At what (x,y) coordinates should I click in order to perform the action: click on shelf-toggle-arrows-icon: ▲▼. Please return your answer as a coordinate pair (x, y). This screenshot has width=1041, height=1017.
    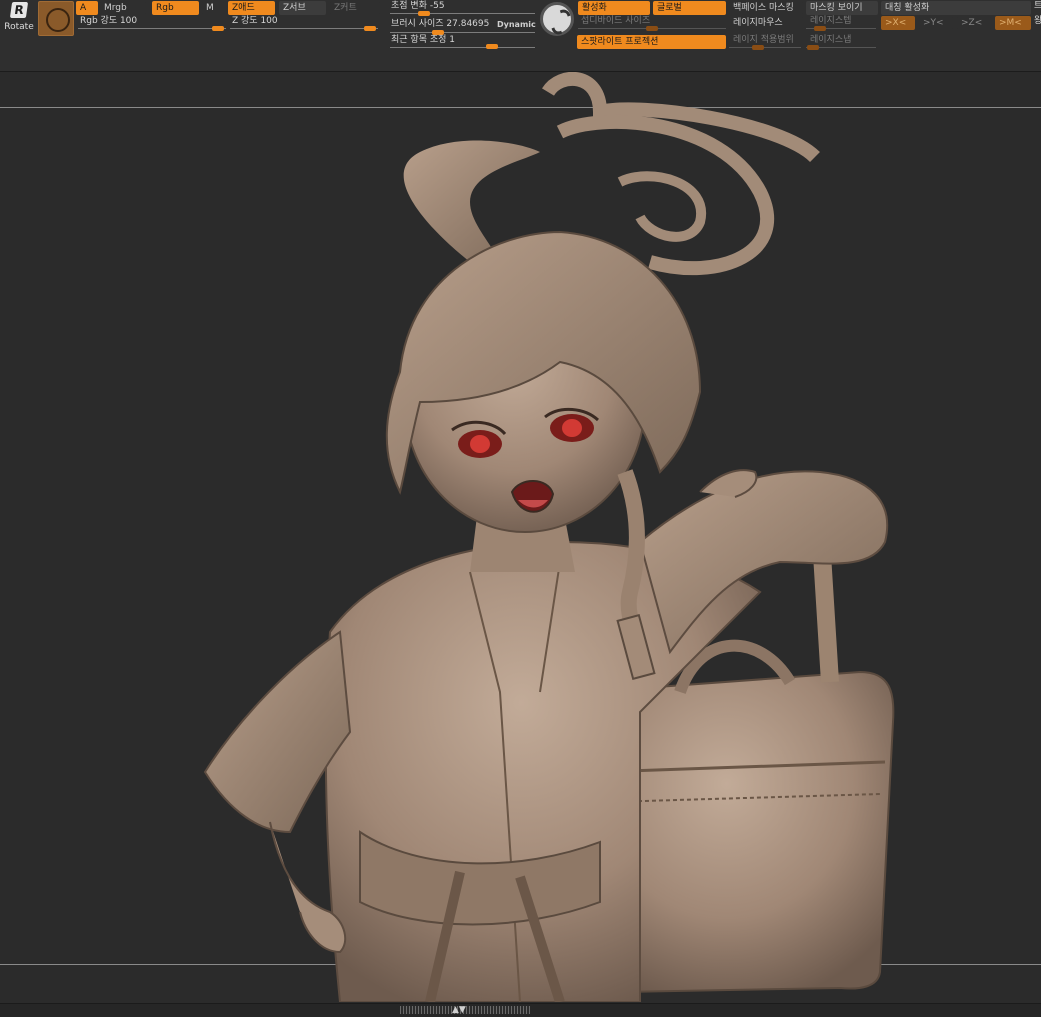
    Looking at the image, I should click on (459, 1010).